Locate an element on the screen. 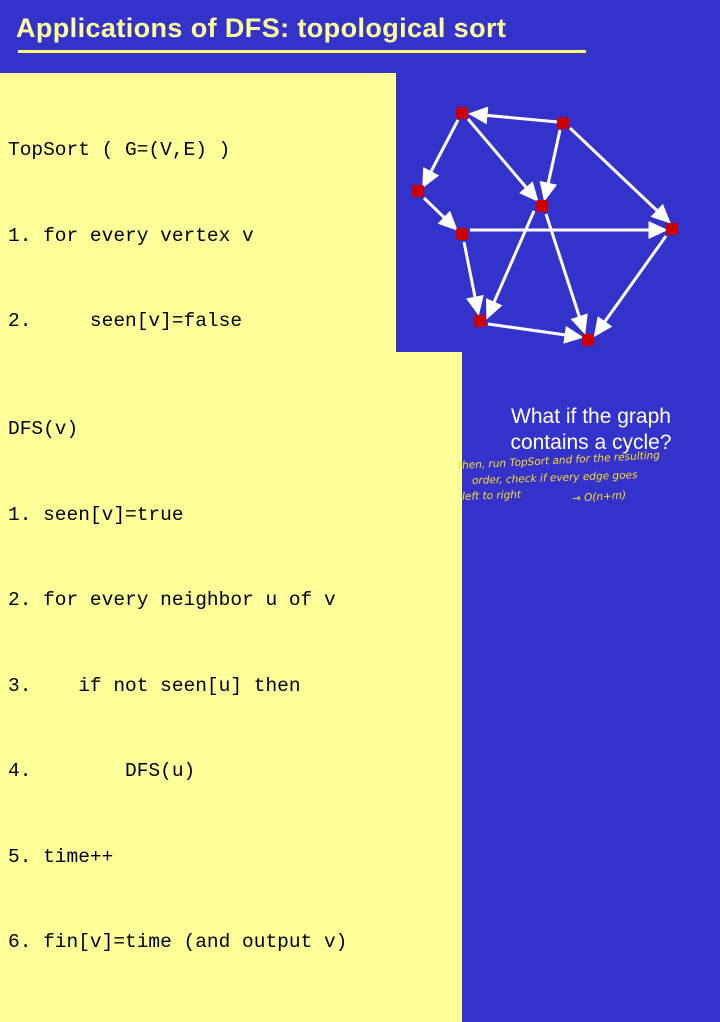  annotation-line-4: → O(n+m) is located at coordinates (599, 497).